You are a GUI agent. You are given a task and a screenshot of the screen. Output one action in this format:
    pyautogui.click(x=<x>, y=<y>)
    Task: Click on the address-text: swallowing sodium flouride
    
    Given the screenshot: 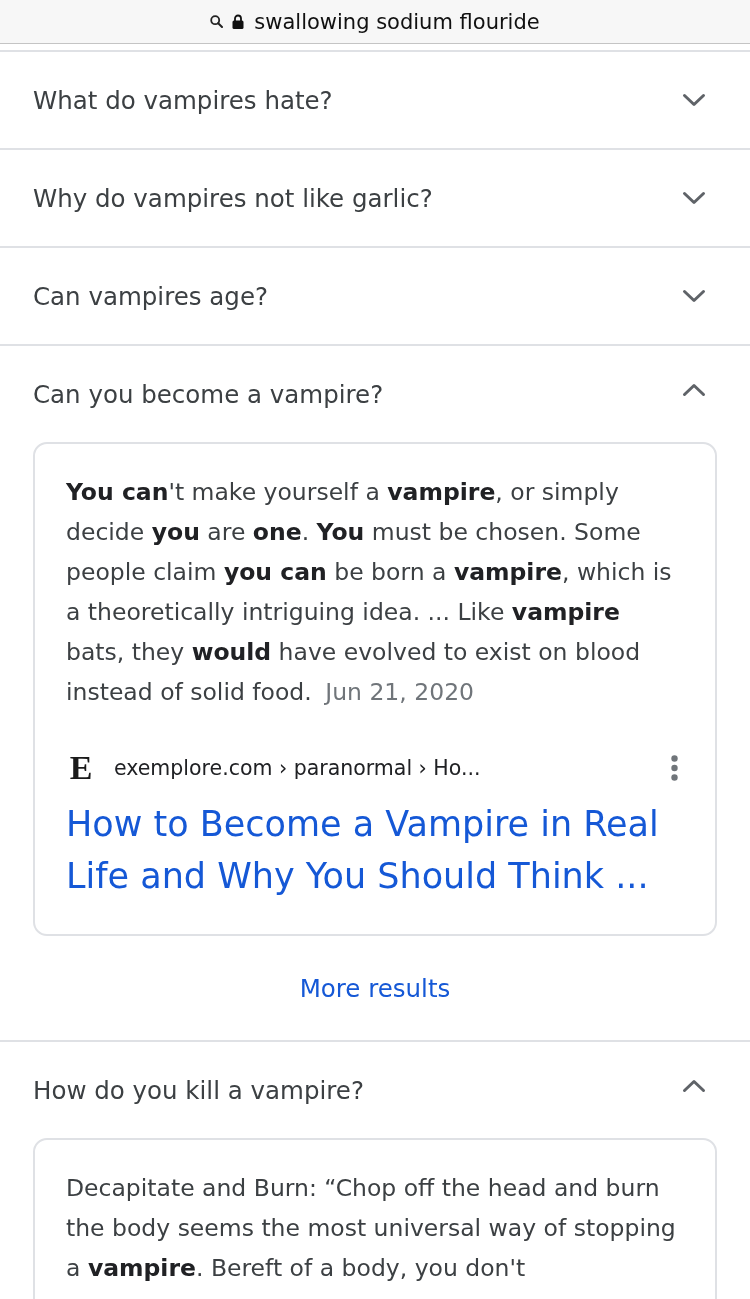 What is the action you would take?
    pyautogui.click(x=397, y=21)
    